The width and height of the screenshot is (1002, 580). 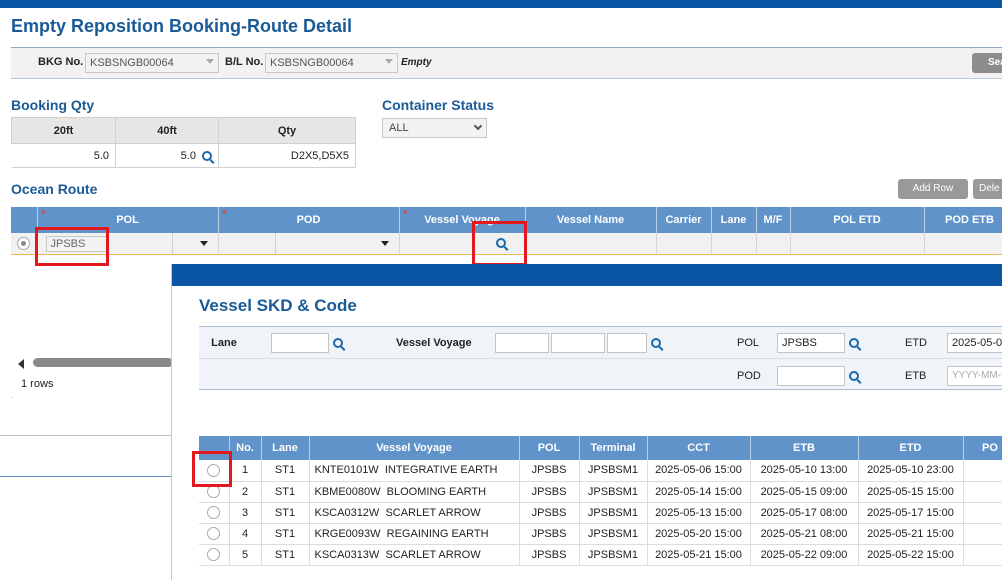 I want to click on etb-label: ETB, so click(x=916, y=376).